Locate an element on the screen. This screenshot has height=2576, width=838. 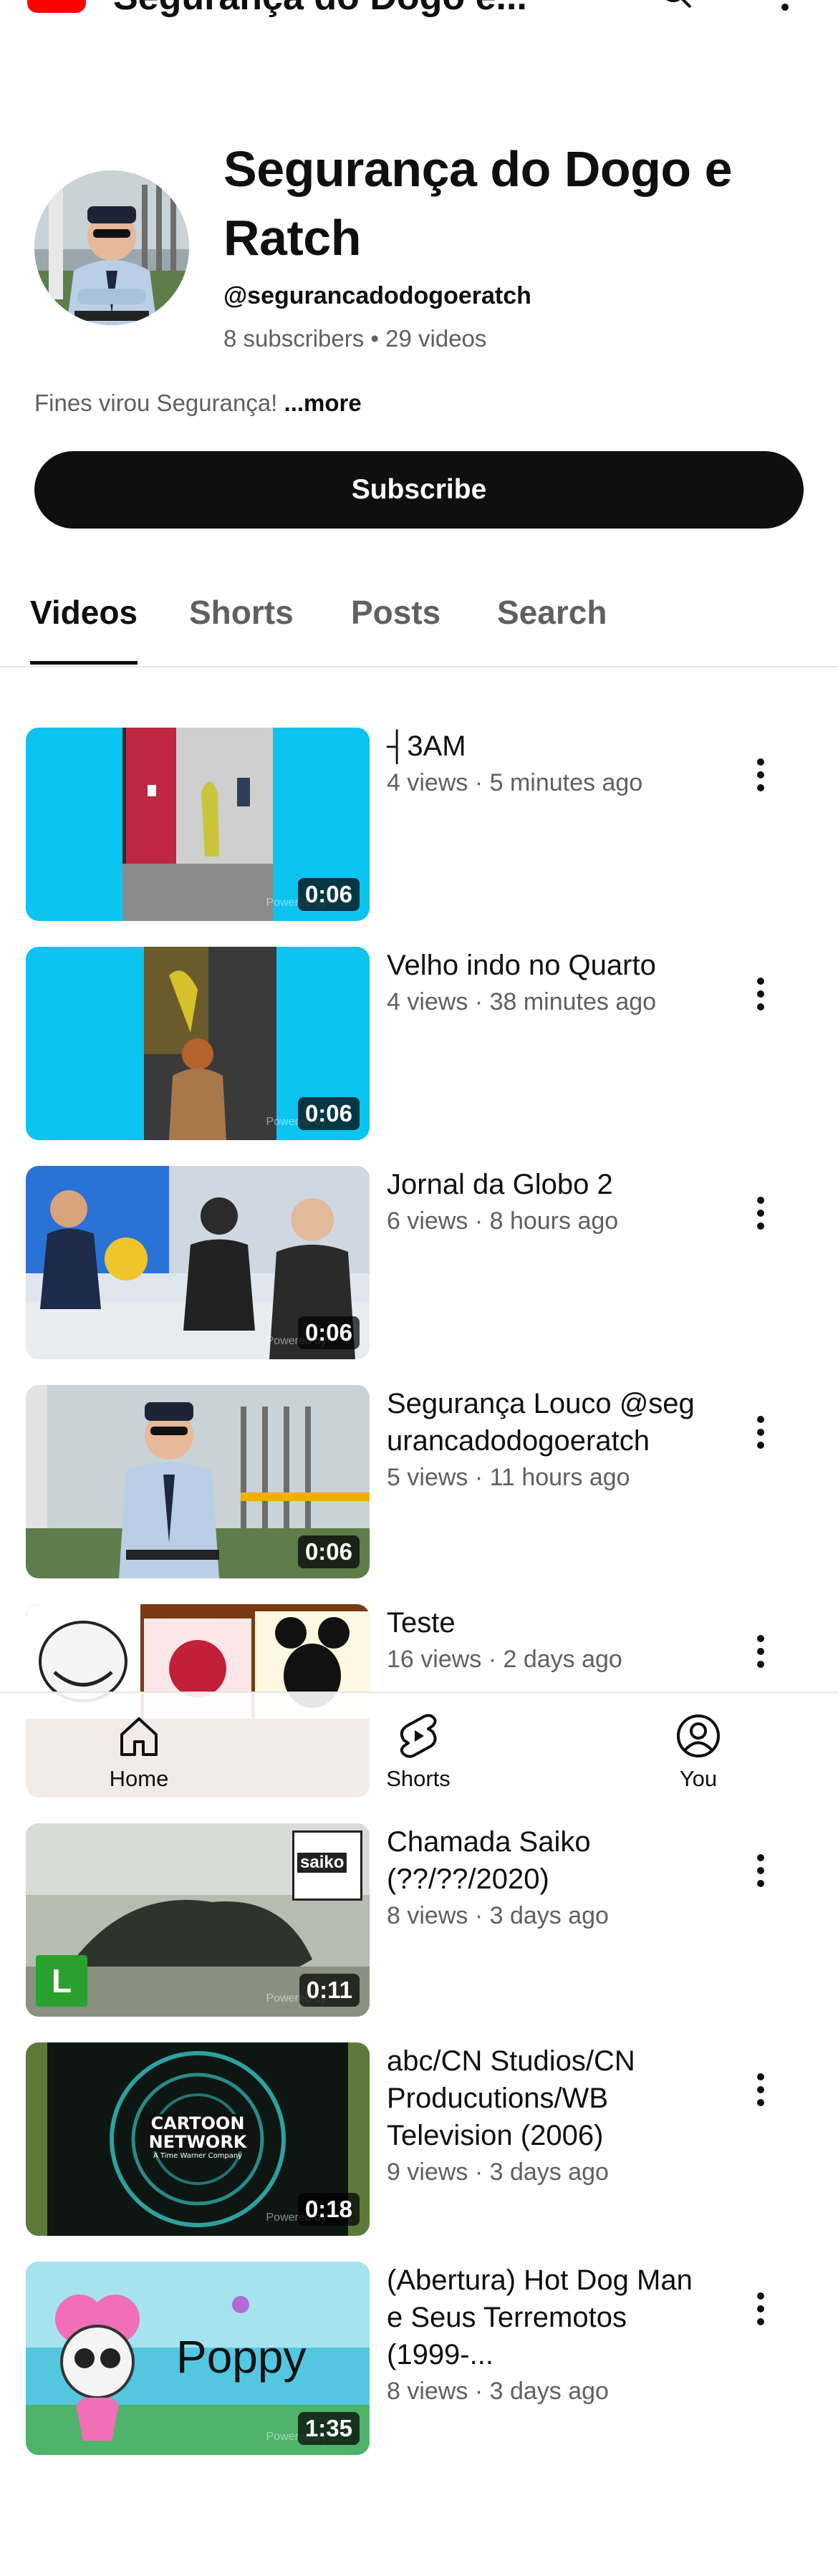
bottom-navigation: Home Shorts You is located at coordinates (419, 1752).